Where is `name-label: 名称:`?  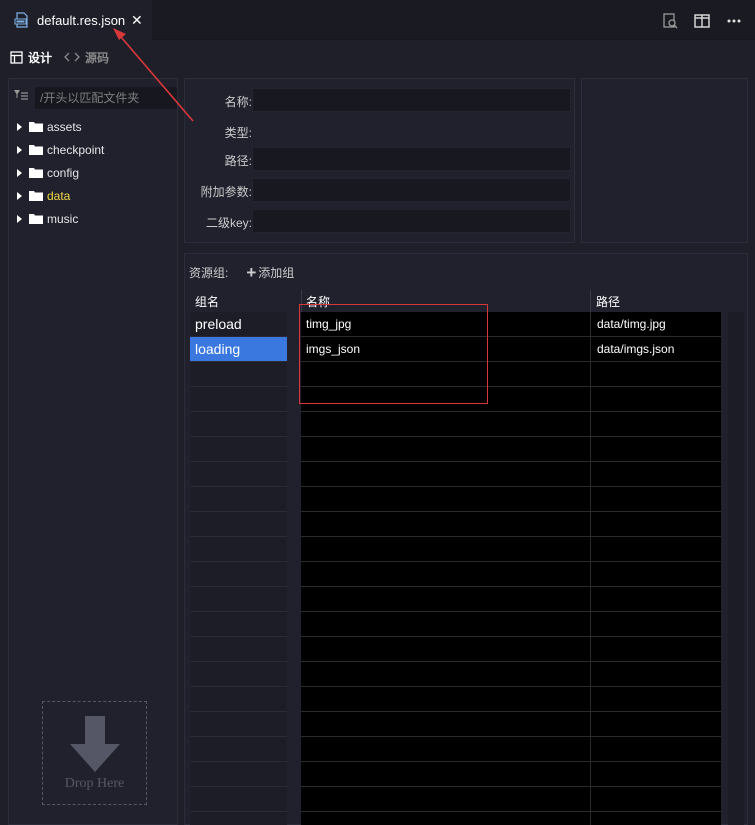 name-label: 名称: is located at coordinates (238, 102).